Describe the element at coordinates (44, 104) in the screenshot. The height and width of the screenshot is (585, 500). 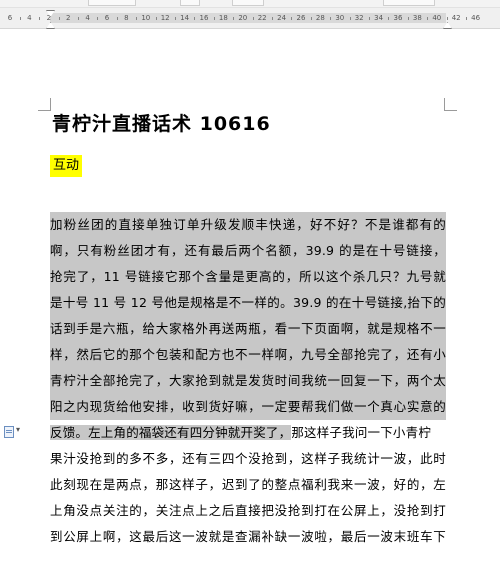
I see `margin-corner-top-left` at that location.